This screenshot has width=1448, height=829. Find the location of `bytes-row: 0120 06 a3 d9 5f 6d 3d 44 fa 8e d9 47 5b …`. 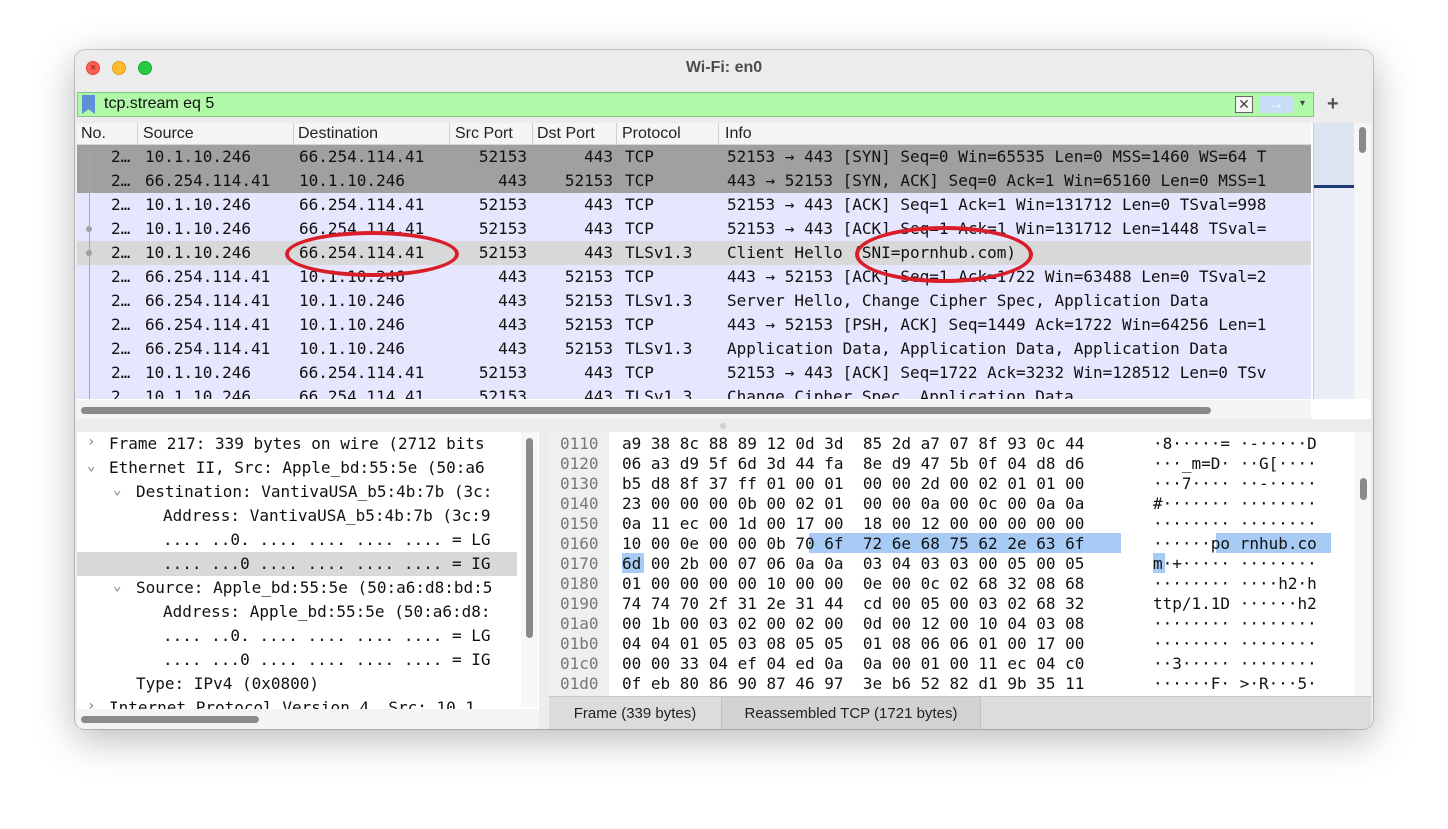

bytes-row: 0120 06 a3 d9 5f 6d 3d 44 fa 8e d9 47 5b … is located at coordinates (949, 463).